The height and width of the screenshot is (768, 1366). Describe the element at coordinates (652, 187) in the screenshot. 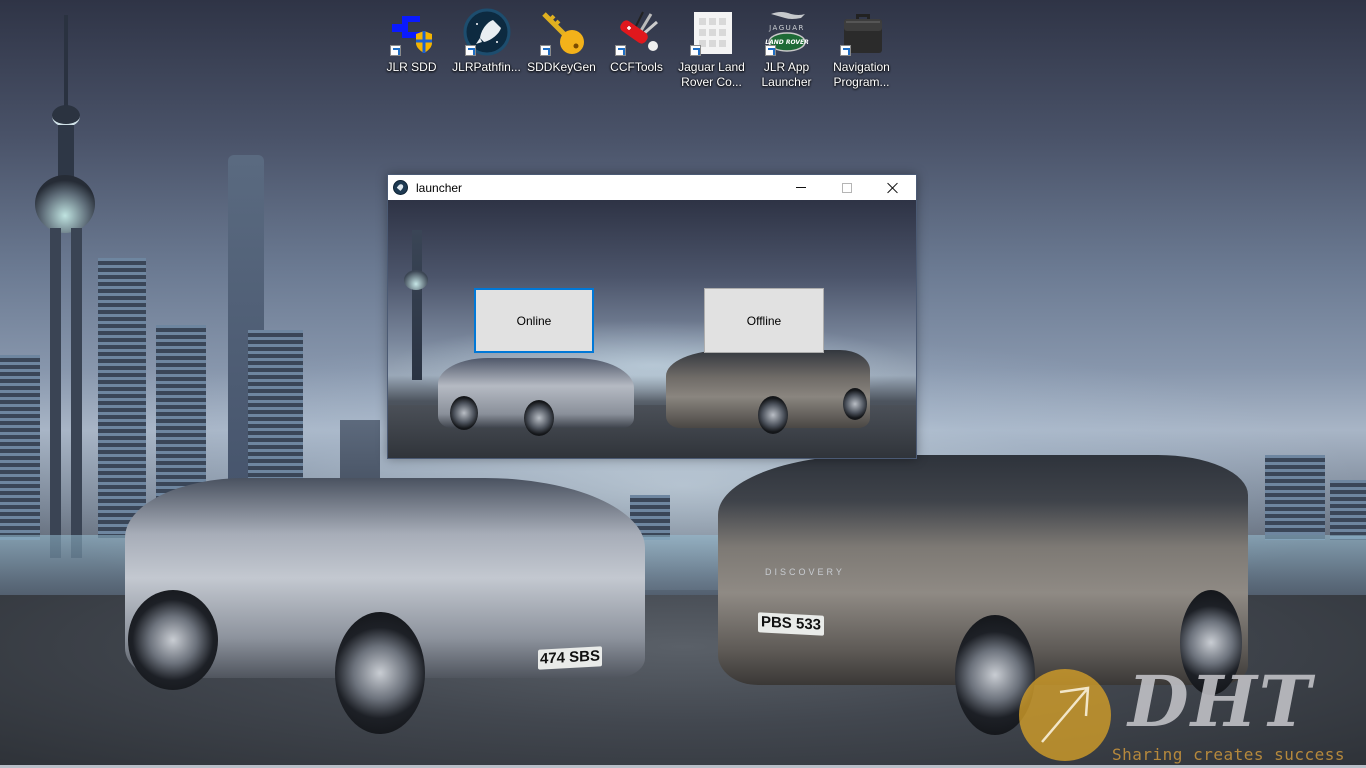

I see `title-bar: launcher` at that location.